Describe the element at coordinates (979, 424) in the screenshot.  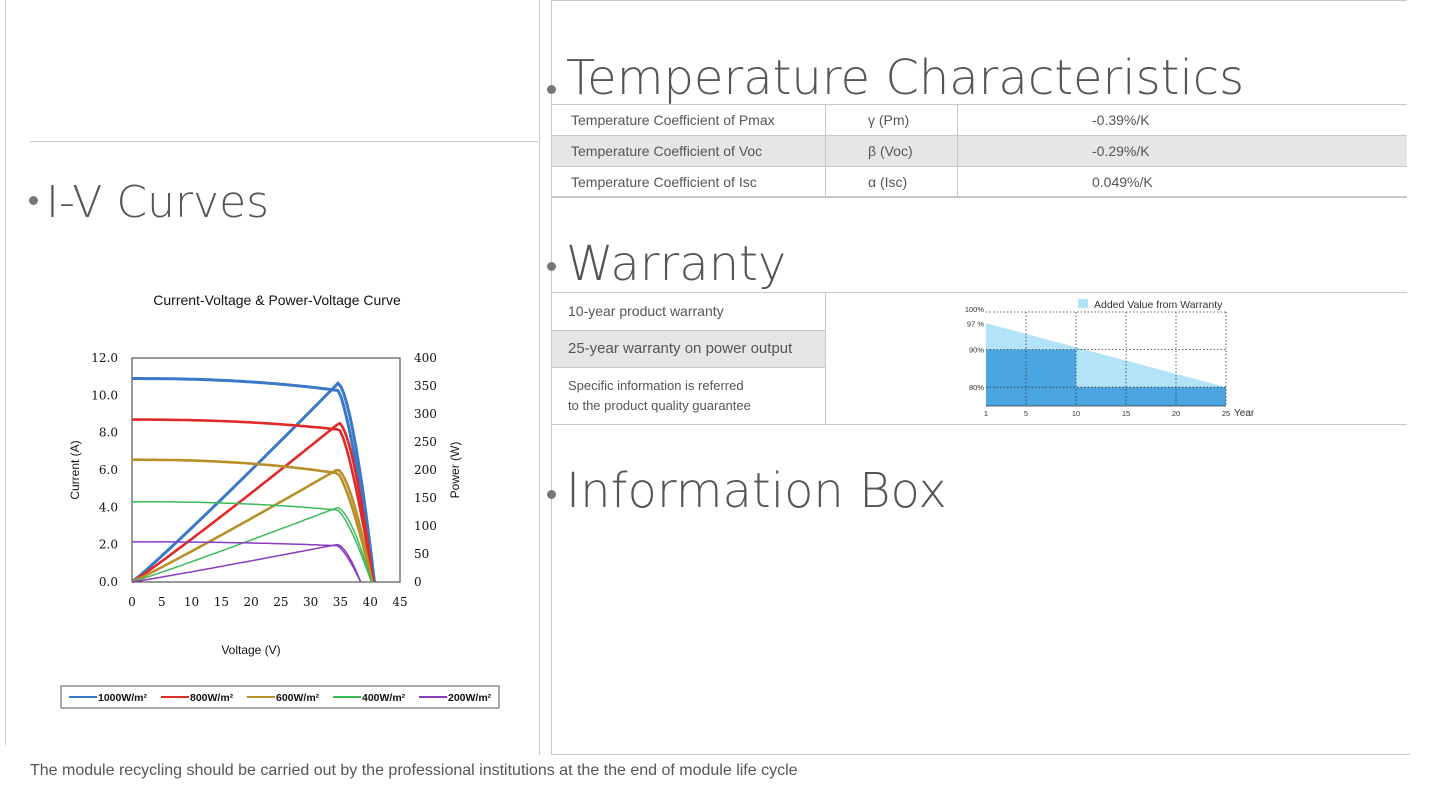
I see `warranty-bottom-rule` at that location.